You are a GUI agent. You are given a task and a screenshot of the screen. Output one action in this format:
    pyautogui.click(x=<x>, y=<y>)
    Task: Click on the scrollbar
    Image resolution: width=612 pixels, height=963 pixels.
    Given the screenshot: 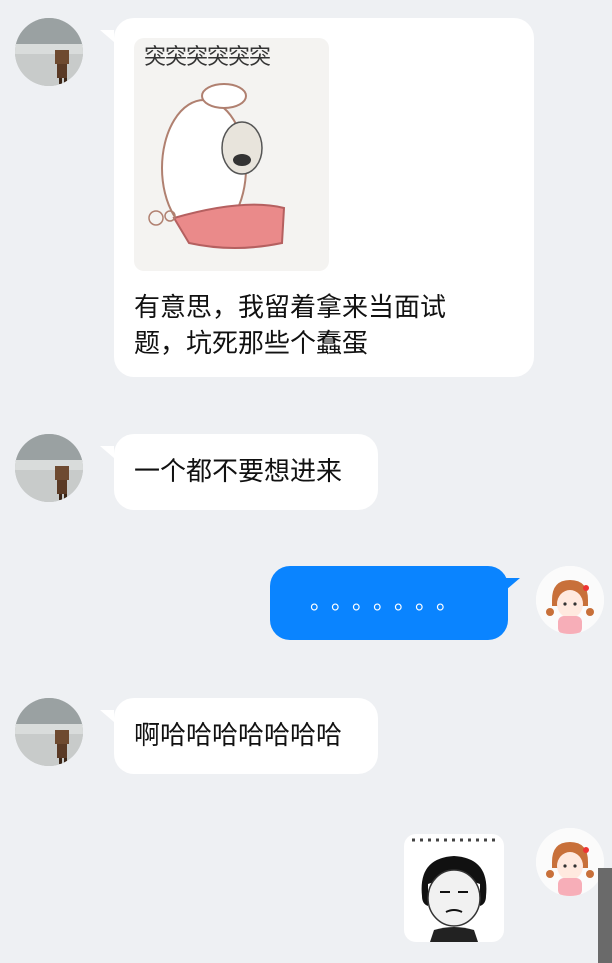 What is the action you would take?
    pyautogui.click(x=605, y=915)
    